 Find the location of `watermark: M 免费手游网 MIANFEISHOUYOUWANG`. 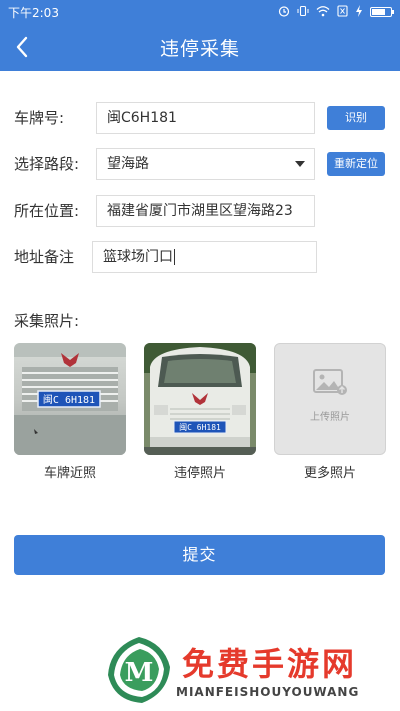

watermark: M 免费手游网 MIANFEISHOUYOUWANG is located at coordinates (250, 670).